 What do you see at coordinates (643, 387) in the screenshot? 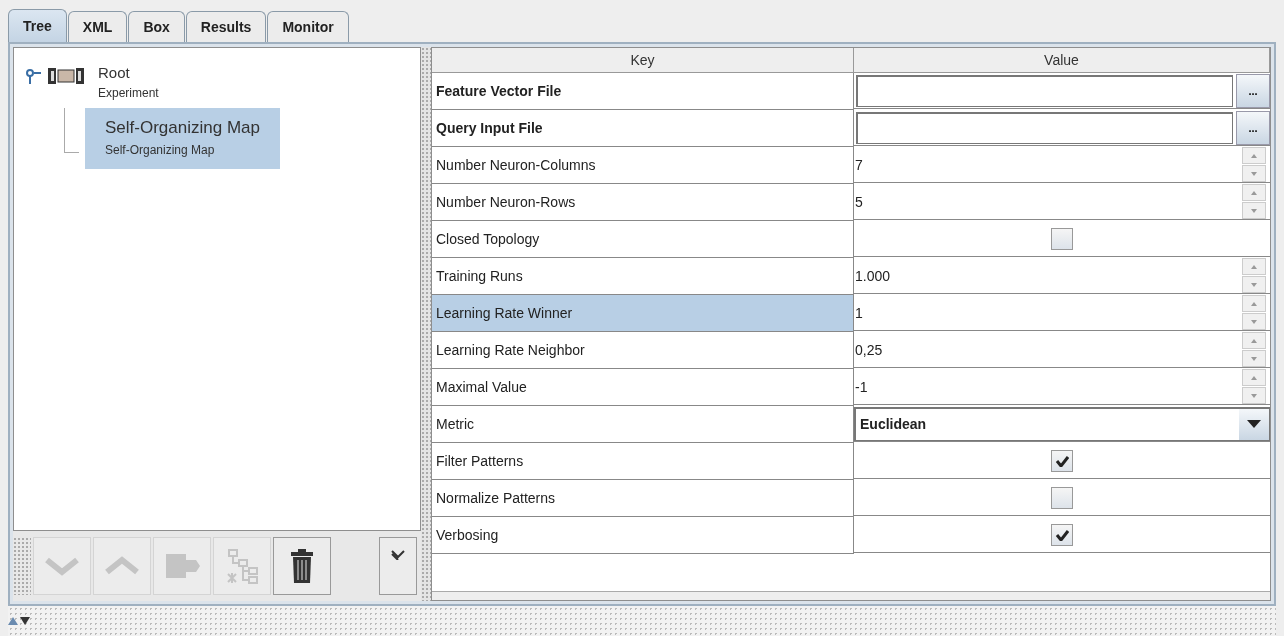
I see `key-cell: Maximal Value` at bounding box center [643, 387].